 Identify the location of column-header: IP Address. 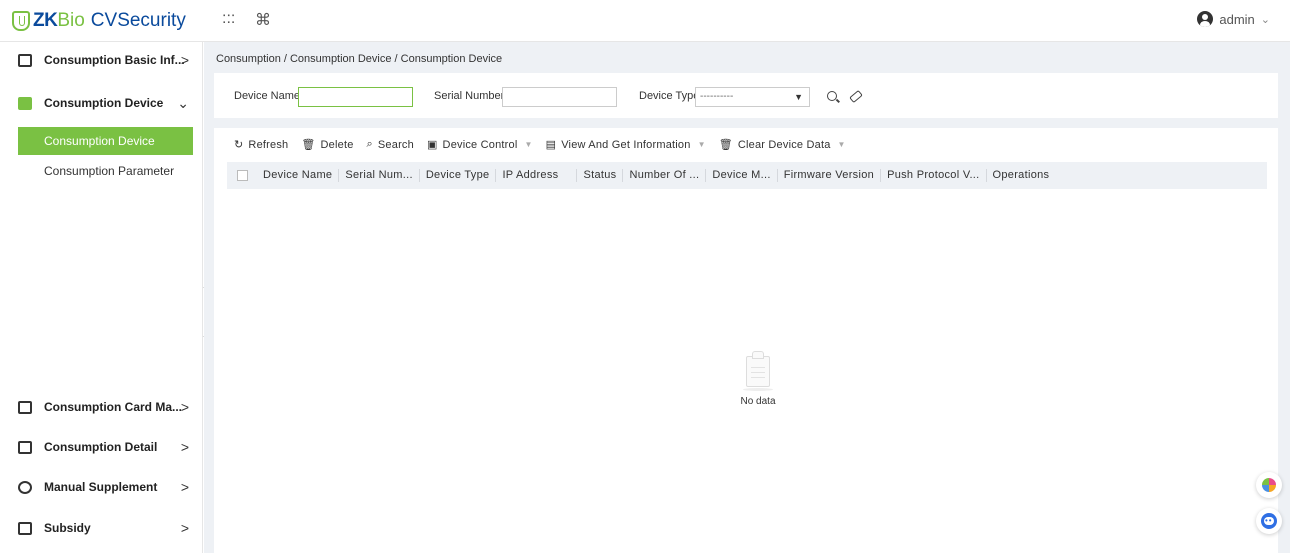
(537, 175).